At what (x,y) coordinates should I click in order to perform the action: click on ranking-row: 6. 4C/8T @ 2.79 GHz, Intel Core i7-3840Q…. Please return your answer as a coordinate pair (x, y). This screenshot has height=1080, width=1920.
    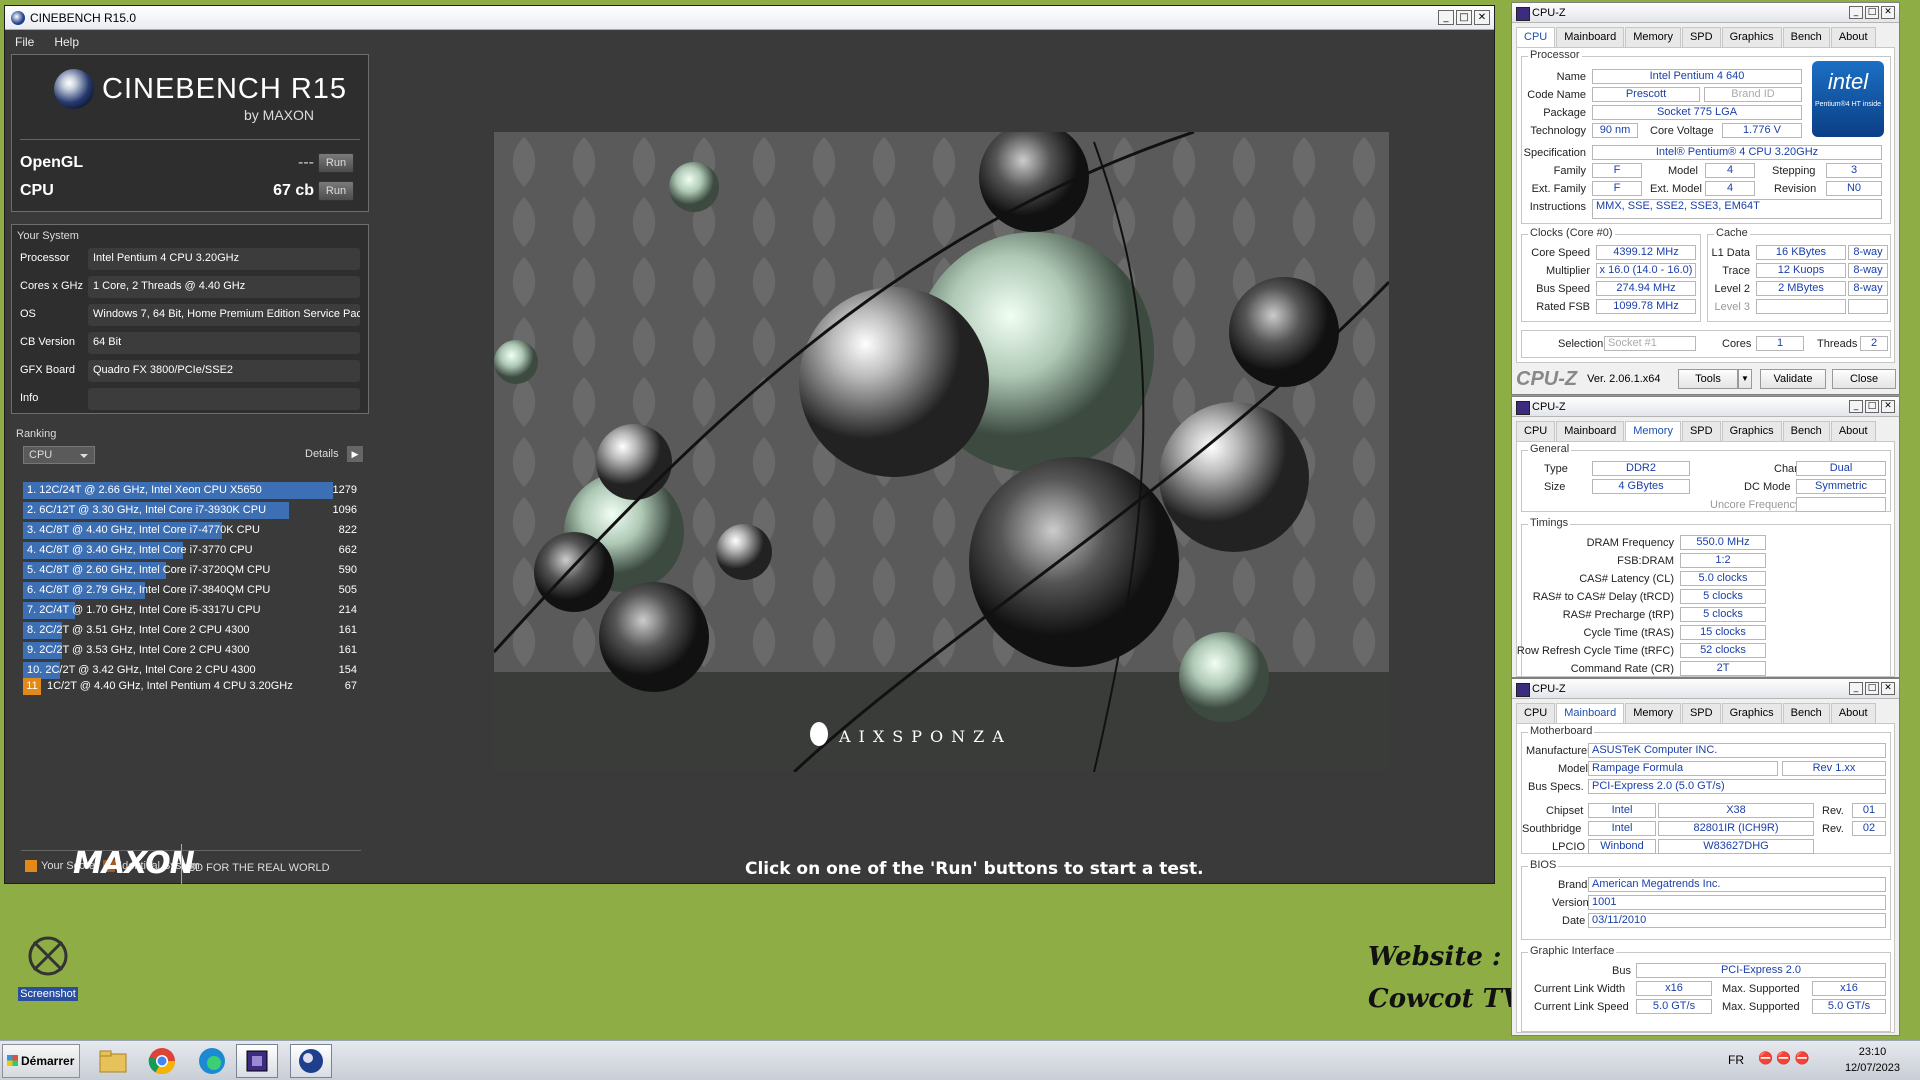
    Looking at the image, I should click on (193, 590).